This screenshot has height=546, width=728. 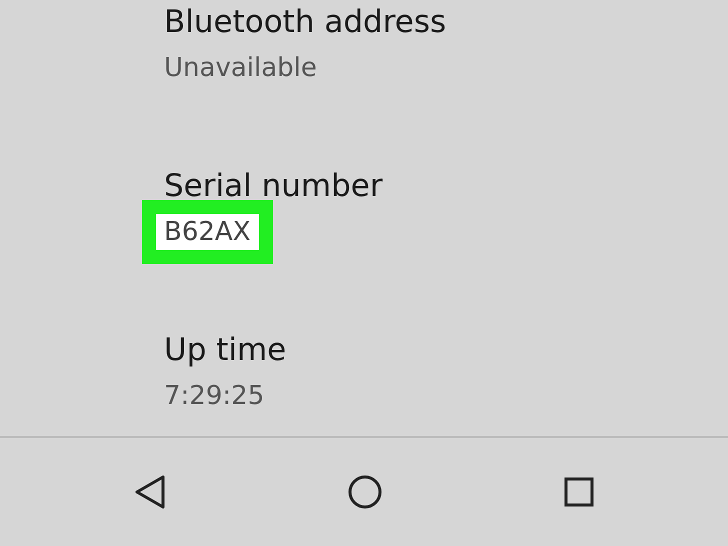 What do you see at coordinates (365, 492) in the screenshot?
I see `home-icon` at bounding box center [365, 492].